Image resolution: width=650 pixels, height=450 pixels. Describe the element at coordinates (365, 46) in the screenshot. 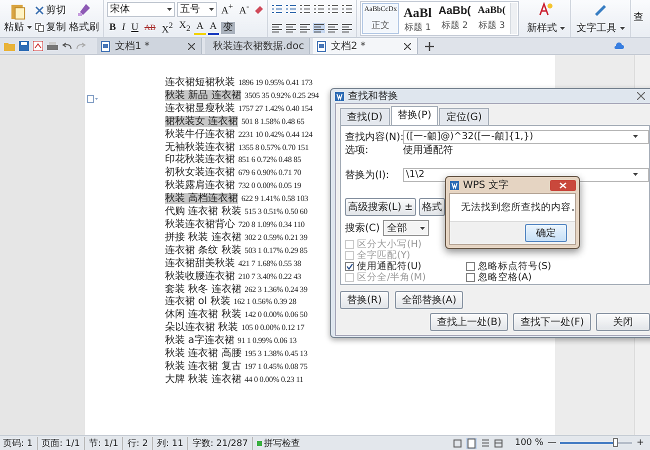

I see `document-tab: 文档2 *` at that location.